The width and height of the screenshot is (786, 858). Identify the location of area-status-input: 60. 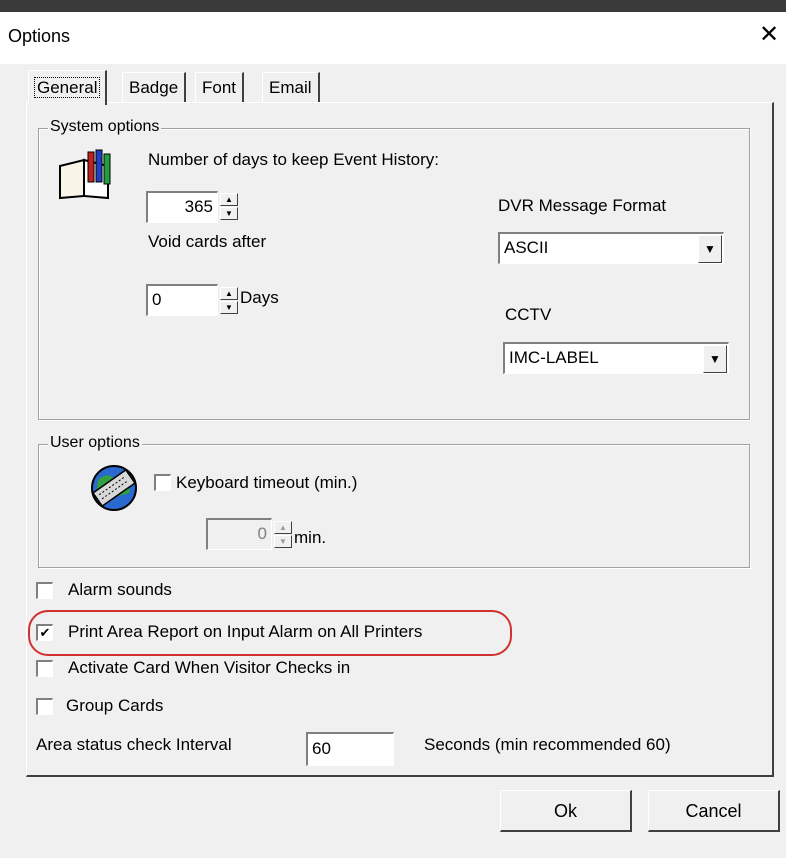
(350, 749).